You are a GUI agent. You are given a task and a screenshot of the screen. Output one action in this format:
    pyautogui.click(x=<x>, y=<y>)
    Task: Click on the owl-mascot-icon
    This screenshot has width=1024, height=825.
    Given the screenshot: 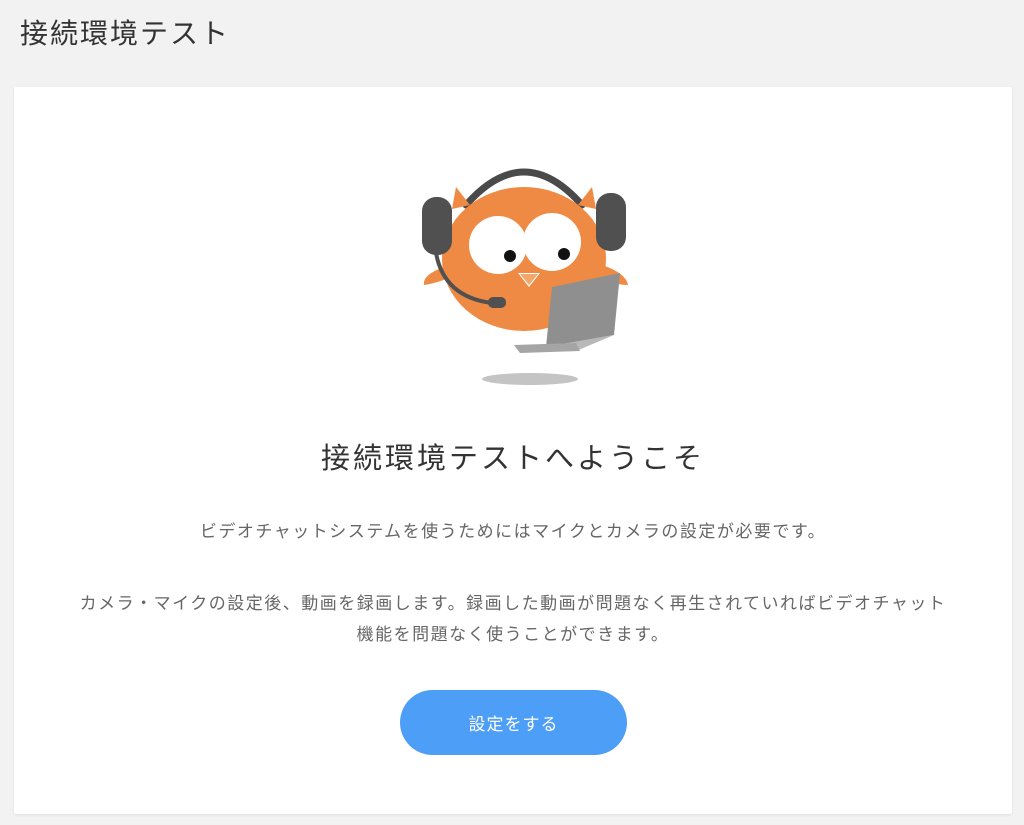 What is the action you would take?
    pyautogui.click(x=525, y=276)
    